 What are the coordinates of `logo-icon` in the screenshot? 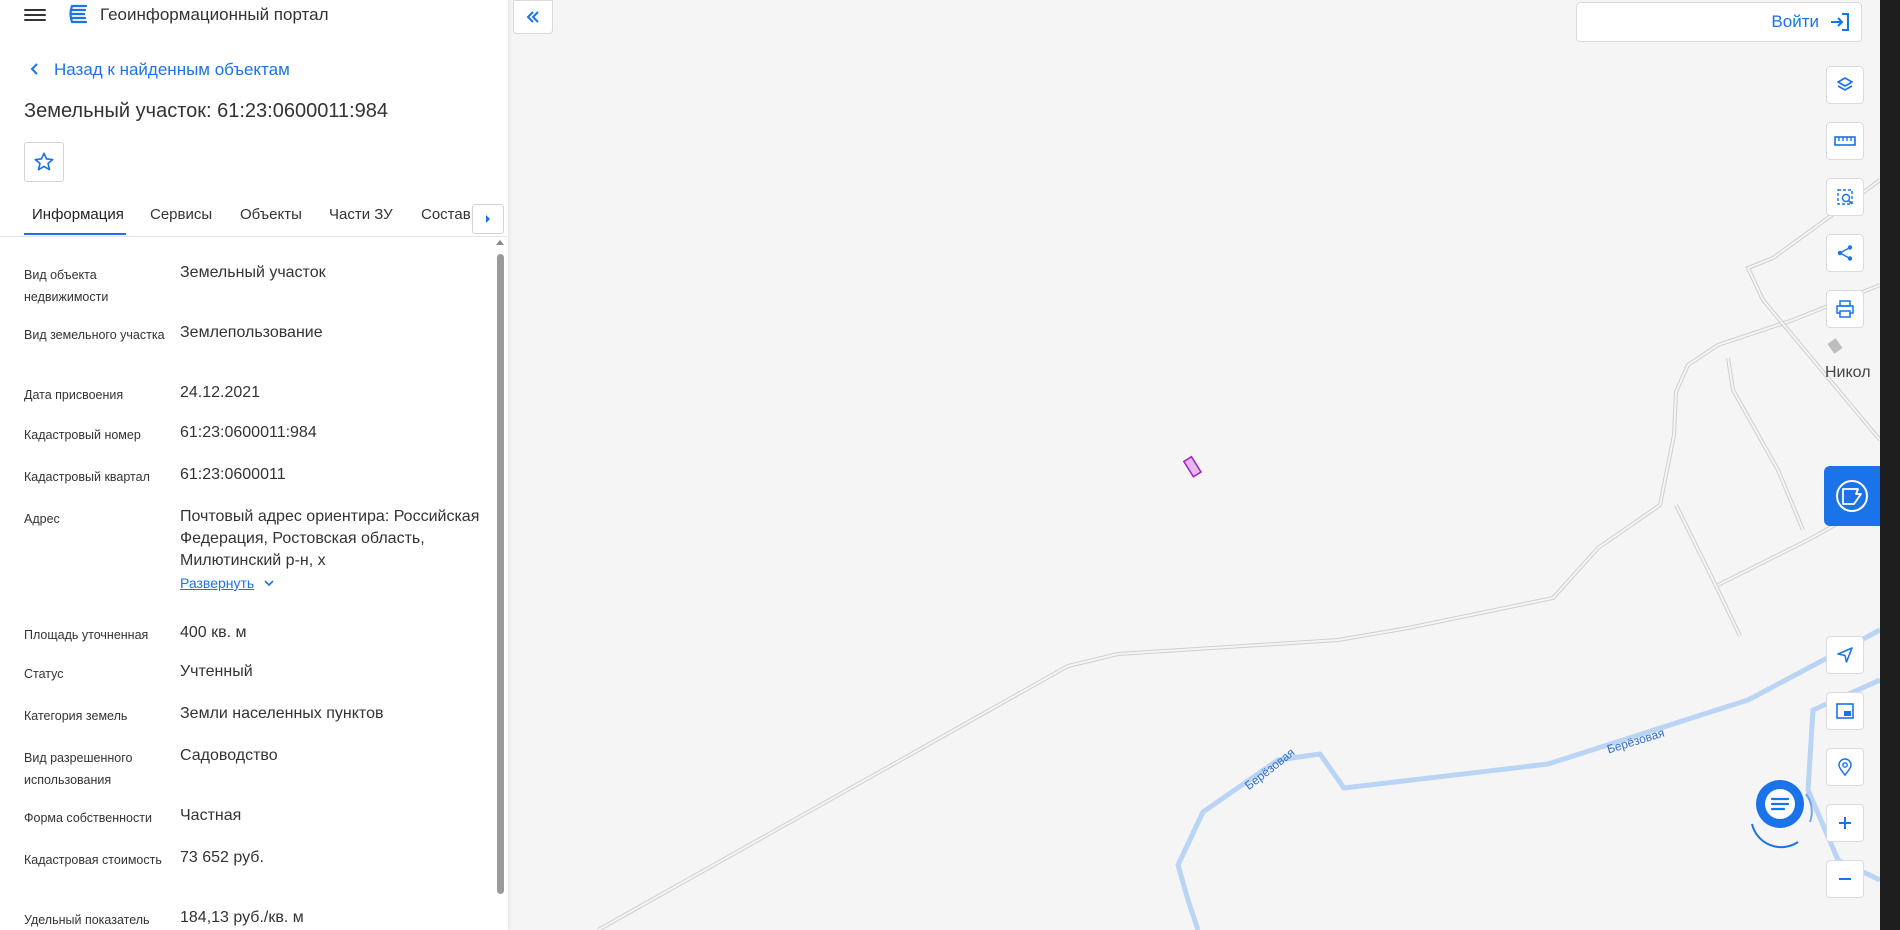 It's located at (78, 14).